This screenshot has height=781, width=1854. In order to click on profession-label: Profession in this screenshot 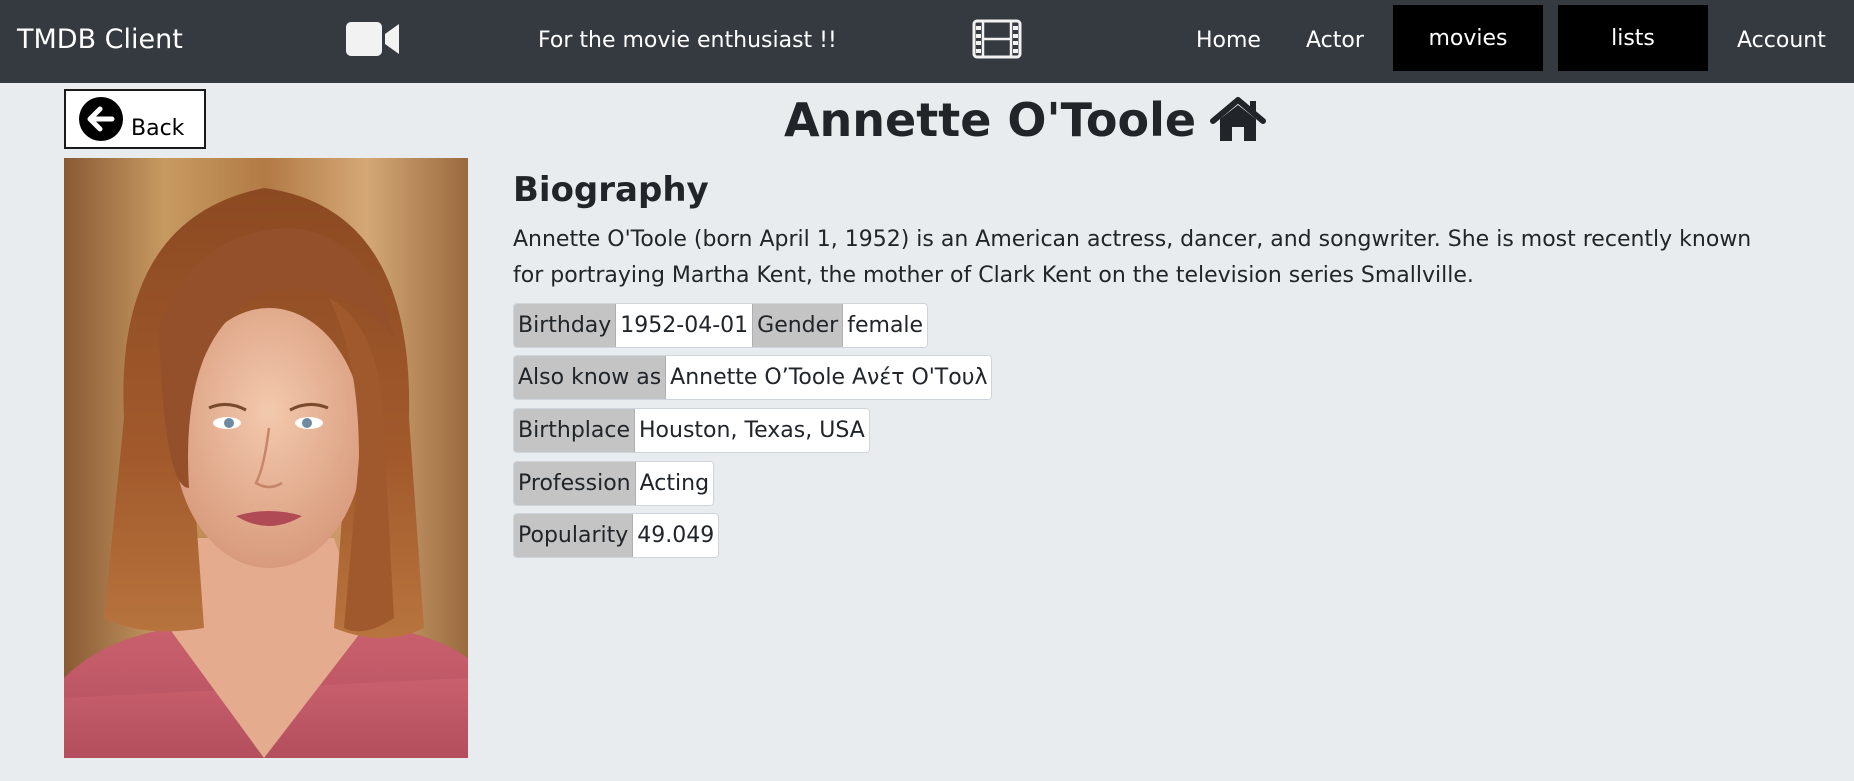, I will do `click(575, 483)`.